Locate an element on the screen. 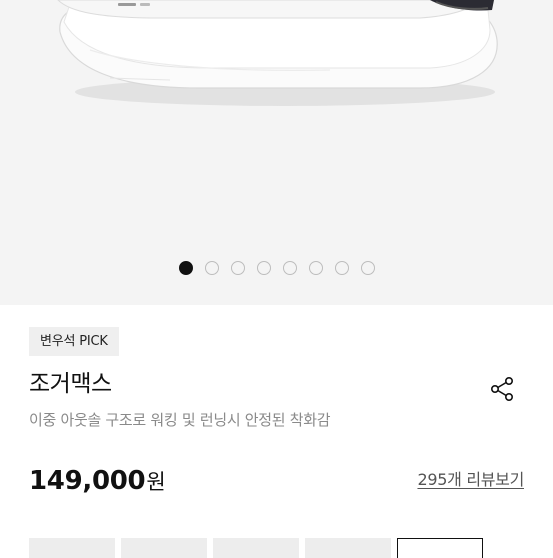 The image size is (553, 558). product-title: 조거맥스 is located at coordinates (70, 384).